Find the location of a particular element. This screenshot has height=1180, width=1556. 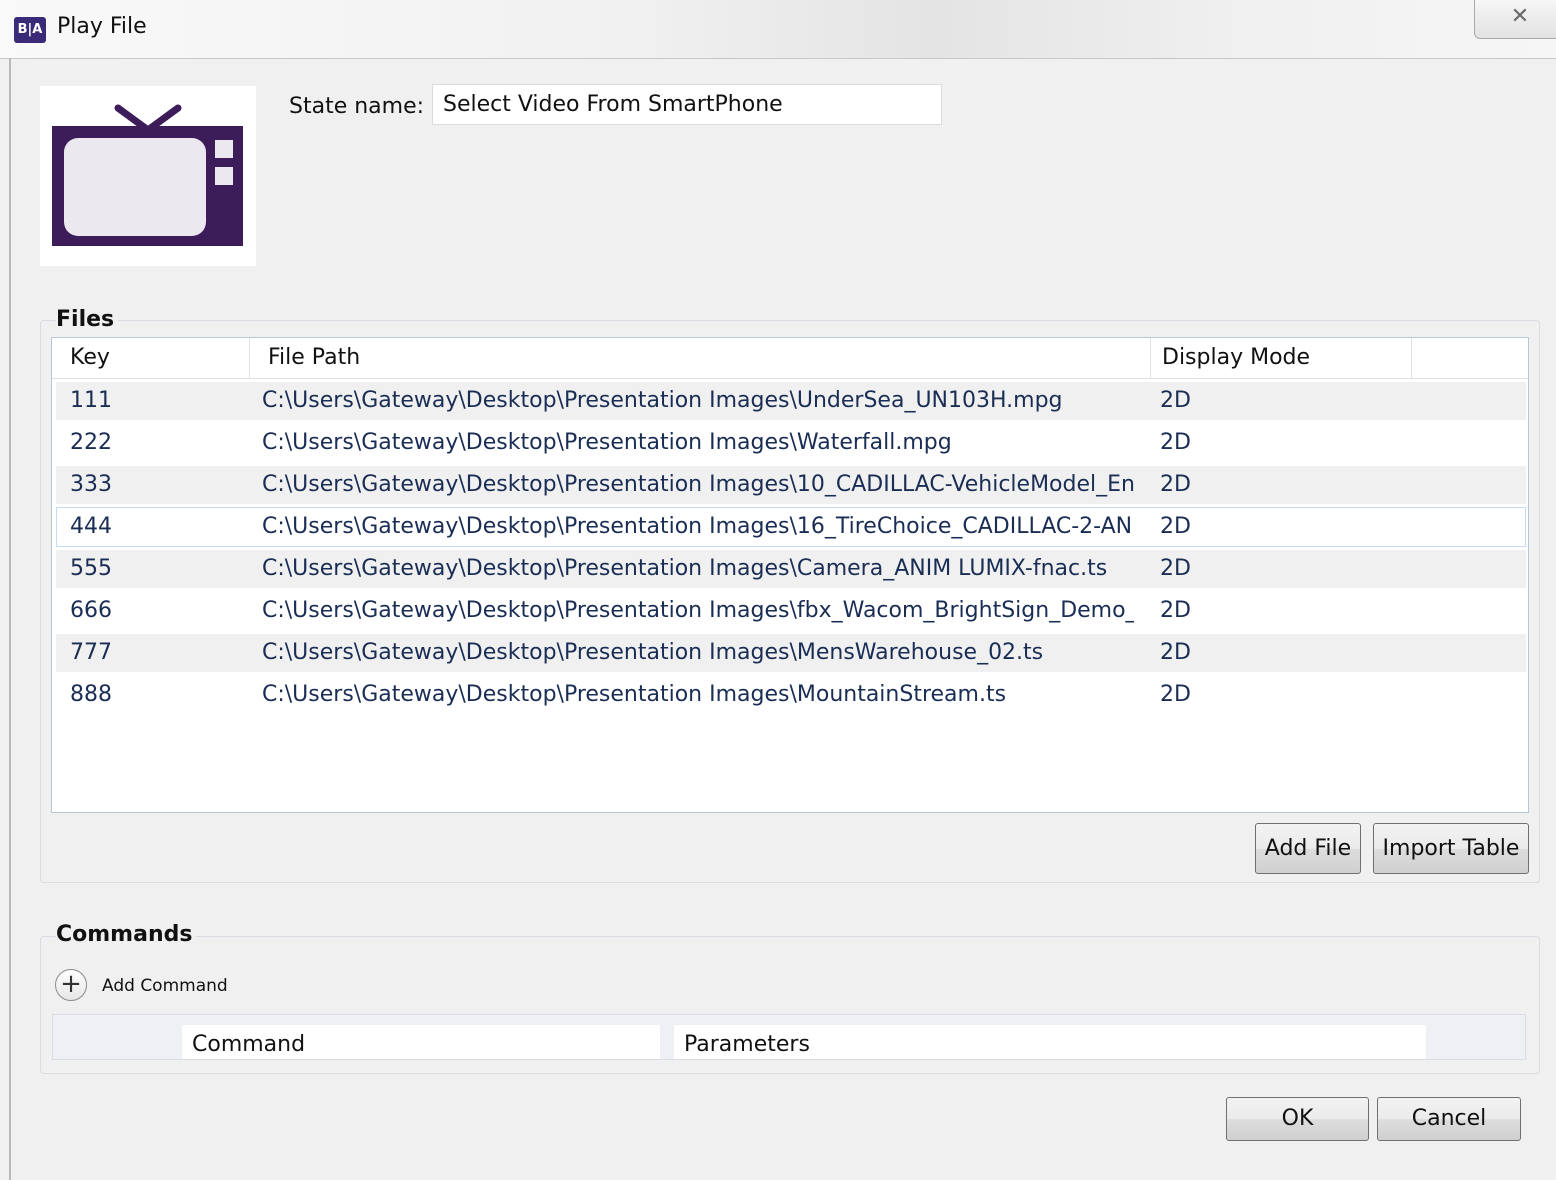

state-icon-frame is located at coordinates (148, 176).